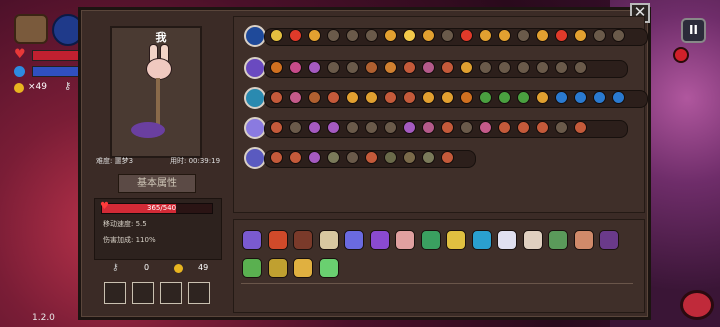 The image size is (720, 327). Describe the element at coordinates (681, 55) in the screenshot. I see `settings-gear-icon` at that location.